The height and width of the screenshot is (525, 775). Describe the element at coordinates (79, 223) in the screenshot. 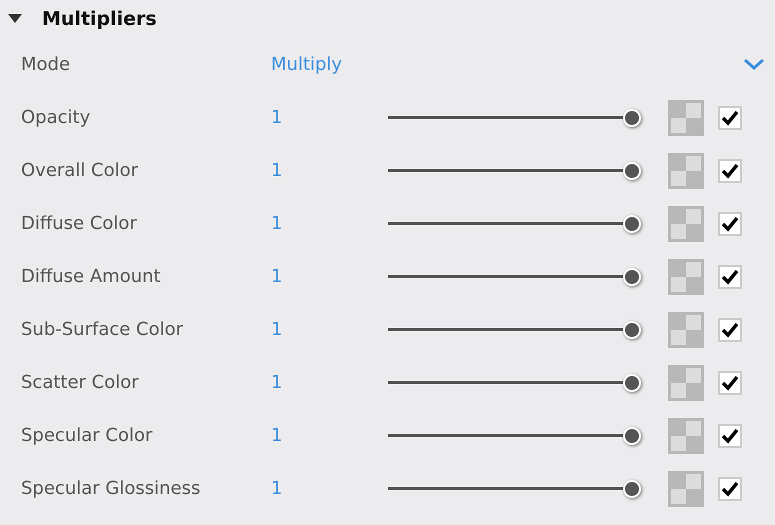

I see `field-label: Diffuse Color` at that location.